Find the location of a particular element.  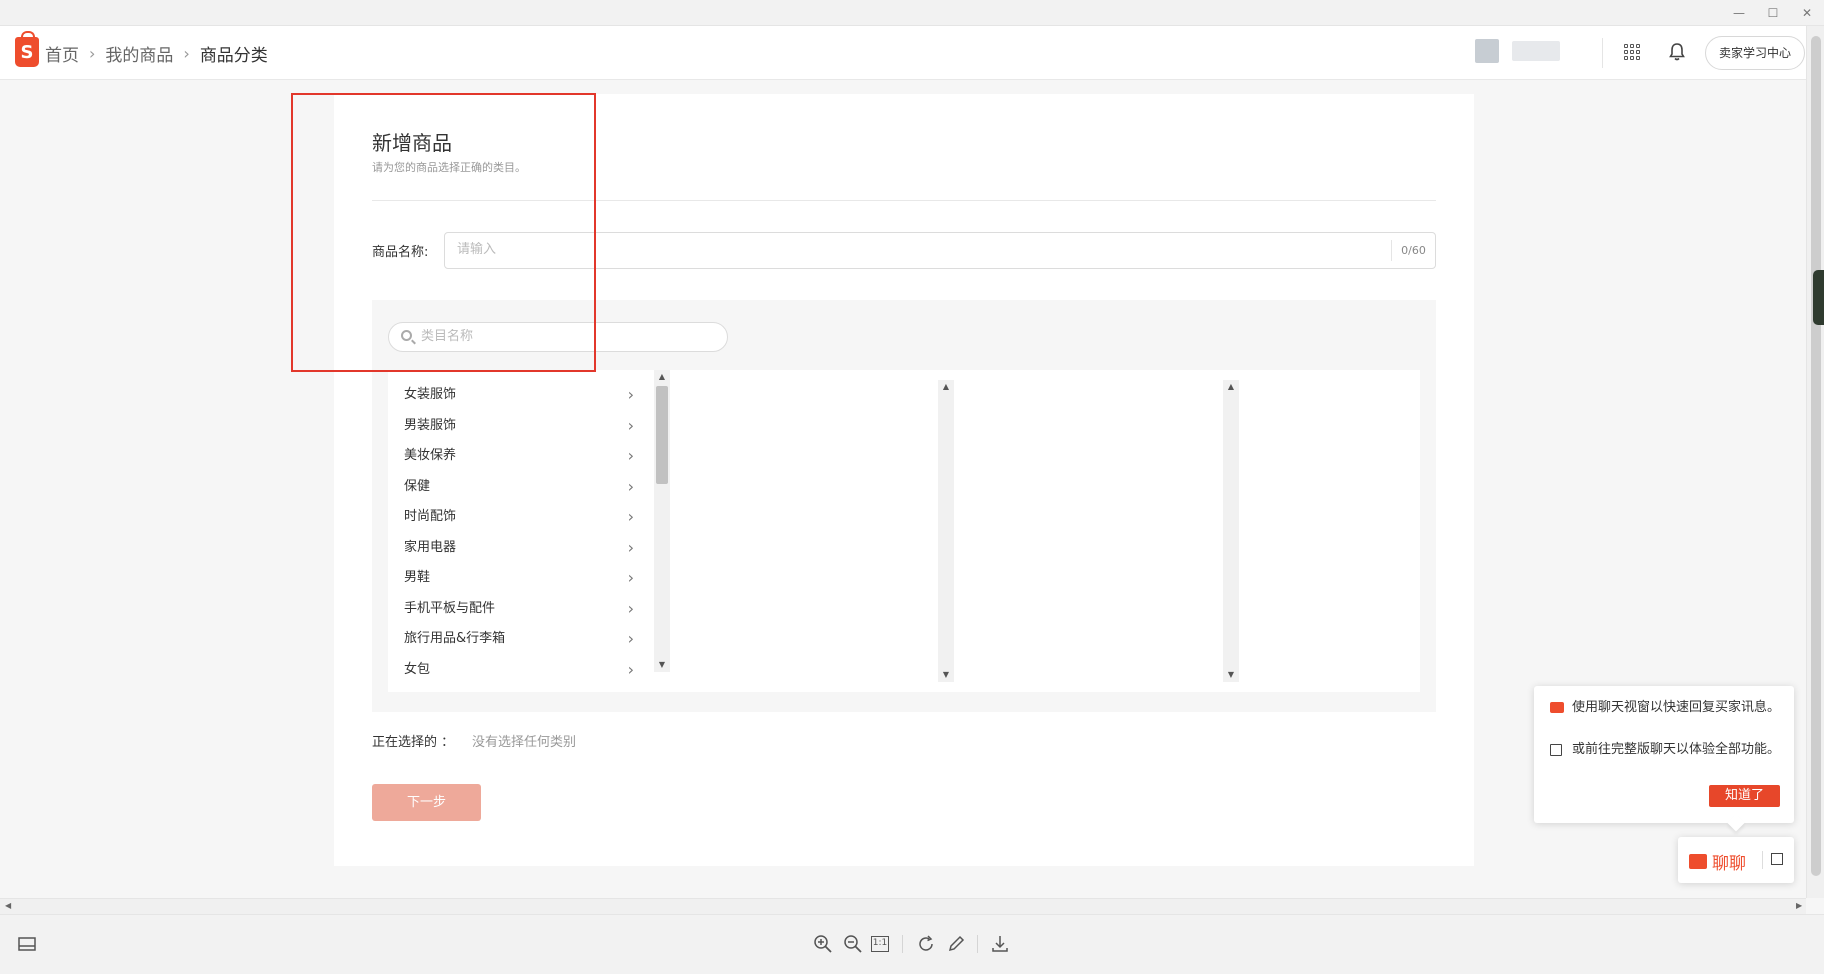

divider is located at coordinates (1762, 860).